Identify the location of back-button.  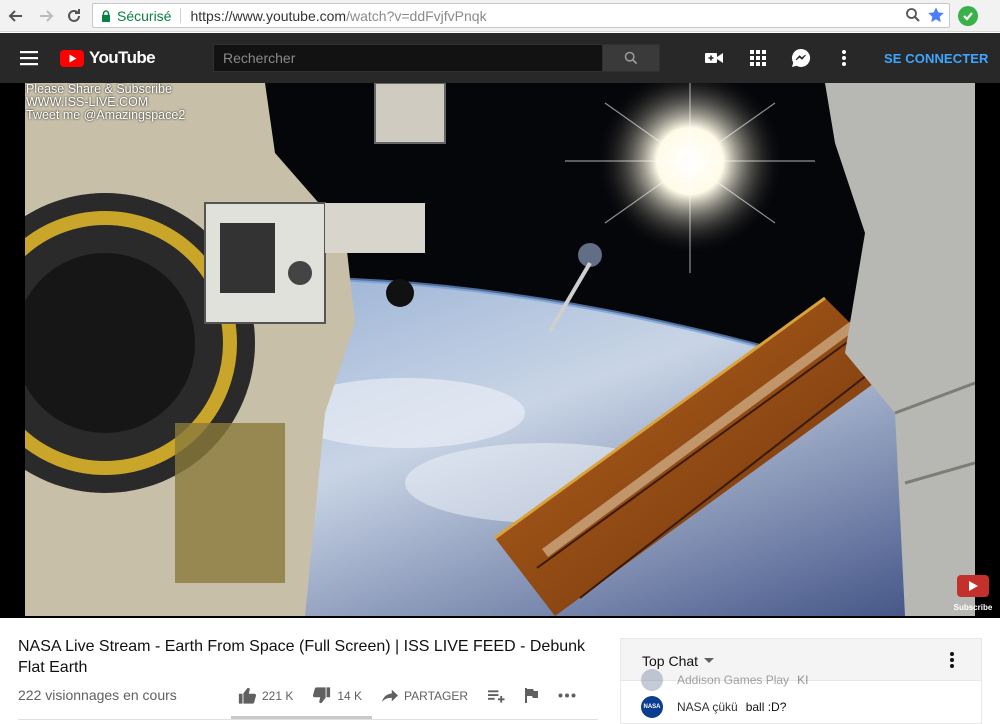
(16, 16).